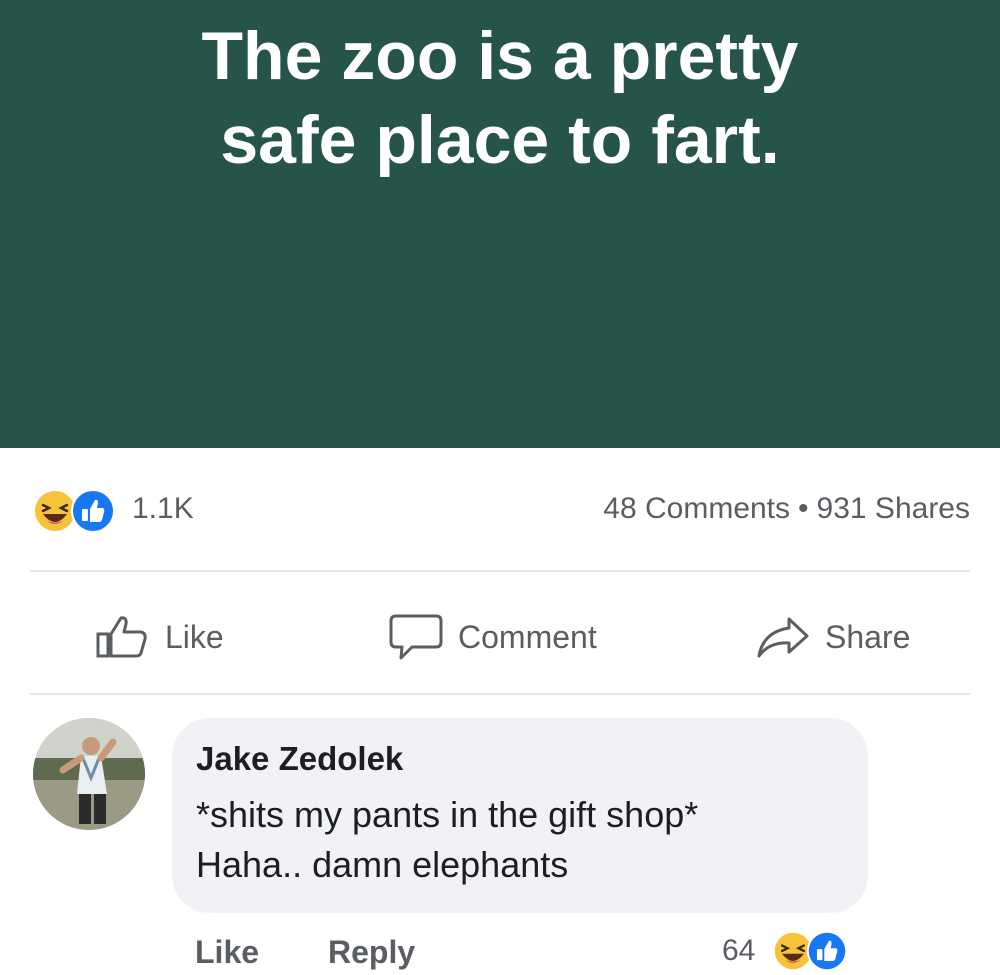  Describe the element at coordinates (500, 951) in the screenshot. I see `comment-actions: Like Reply 64` at that location.